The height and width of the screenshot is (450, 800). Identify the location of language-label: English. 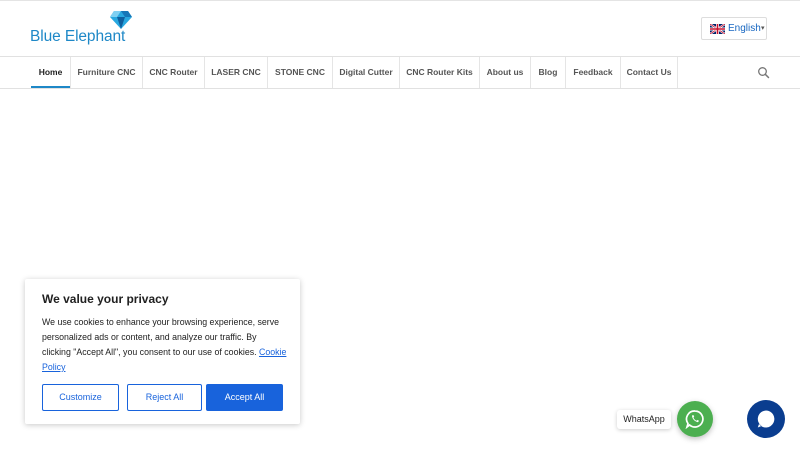
(744, 28).